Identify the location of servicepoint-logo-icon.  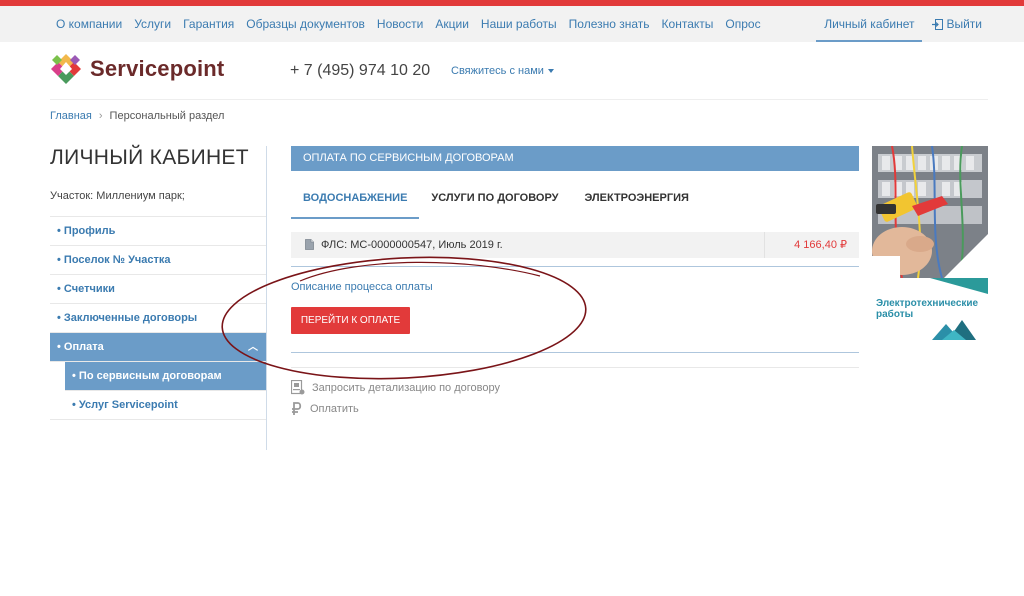
(66, 69).